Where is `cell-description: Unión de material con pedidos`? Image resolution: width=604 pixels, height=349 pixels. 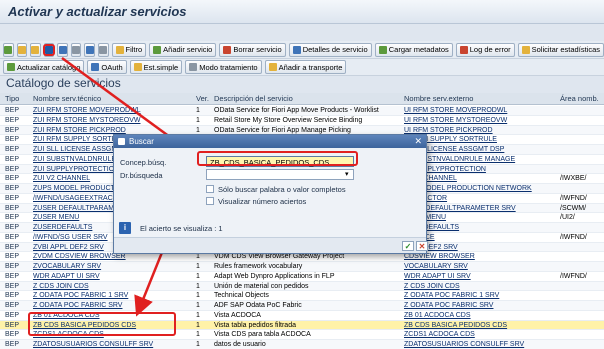
cell-description: Unión de material con pedidos is located at coordinates (261, 286).